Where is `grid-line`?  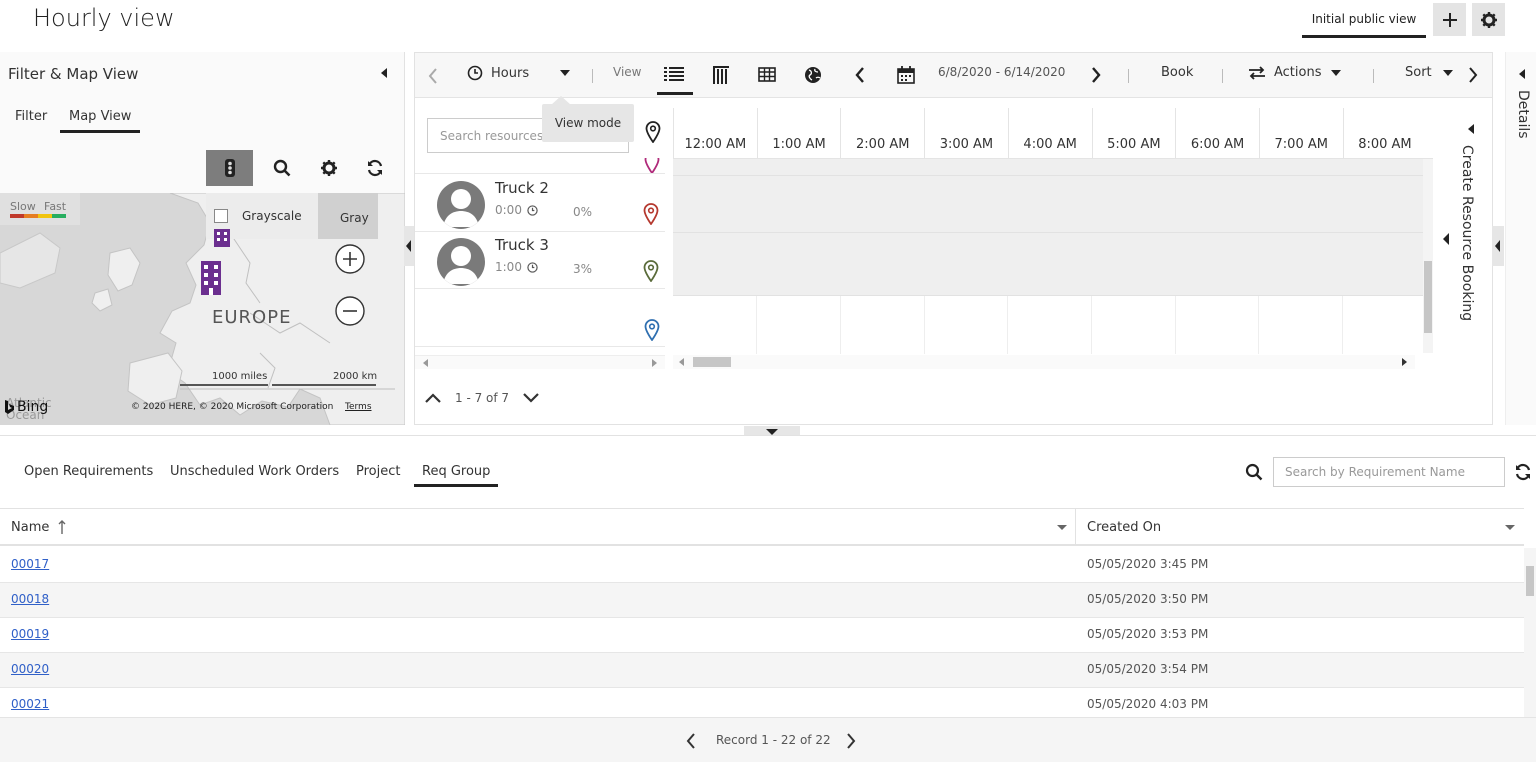
grid-line is located at coordinates (1091, 325).